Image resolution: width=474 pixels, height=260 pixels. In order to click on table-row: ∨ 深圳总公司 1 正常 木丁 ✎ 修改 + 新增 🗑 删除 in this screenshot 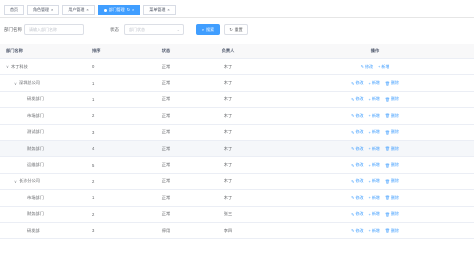, I will do `click(237, 83)`.